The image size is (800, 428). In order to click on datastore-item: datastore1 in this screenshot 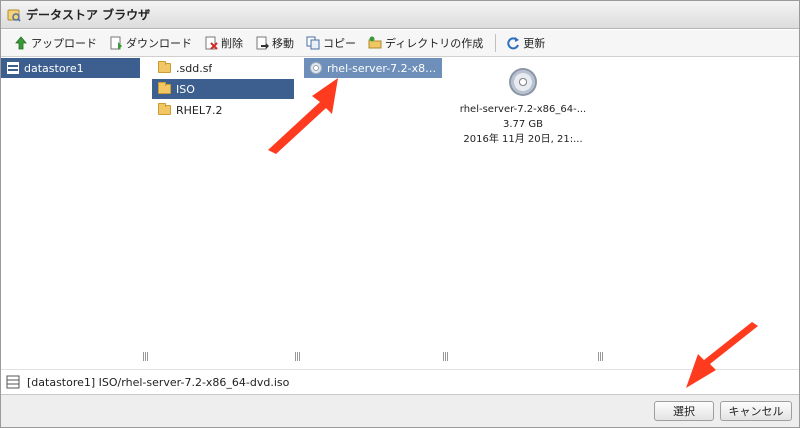, I will do `click(70, 68)`.